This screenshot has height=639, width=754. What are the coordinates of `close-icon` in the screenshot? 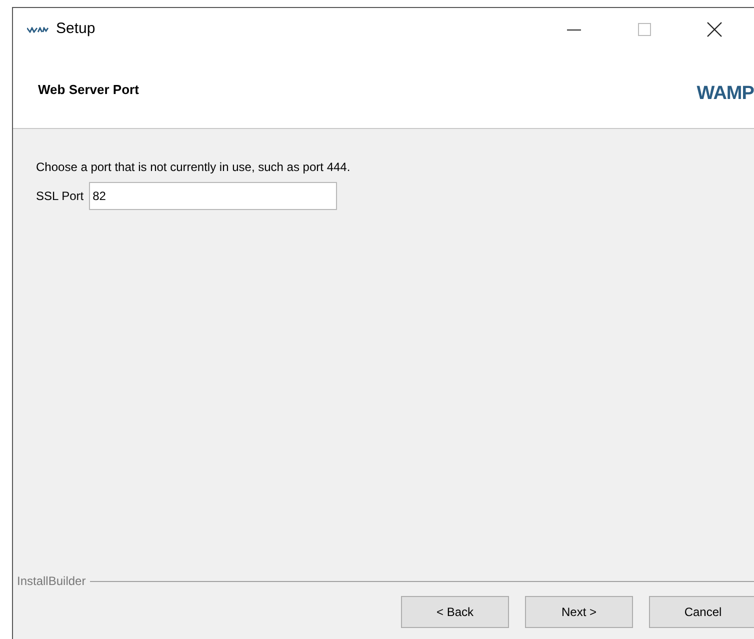 It's located at (714, 29).